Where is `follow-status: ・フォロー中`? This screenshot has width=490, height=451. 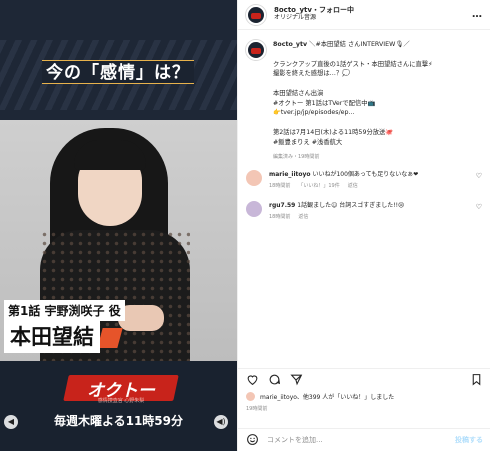 follow-status: ・フォロー中 is located at coordinates (333, 10).